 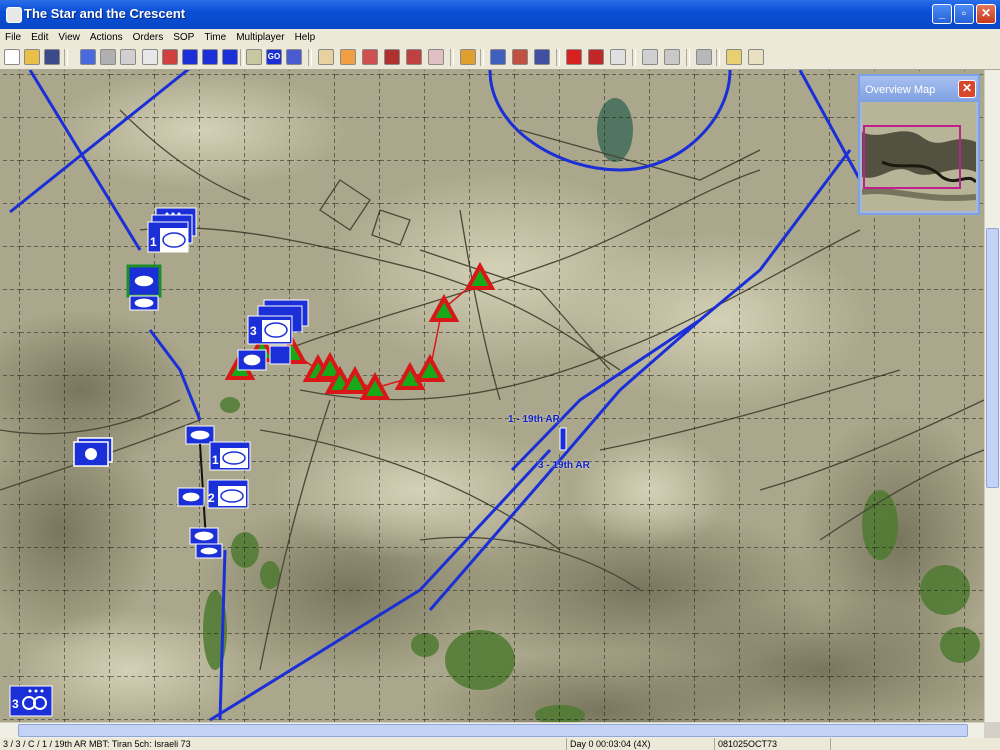 I want to click on map-filter-icon, so click(x=326, y=57).